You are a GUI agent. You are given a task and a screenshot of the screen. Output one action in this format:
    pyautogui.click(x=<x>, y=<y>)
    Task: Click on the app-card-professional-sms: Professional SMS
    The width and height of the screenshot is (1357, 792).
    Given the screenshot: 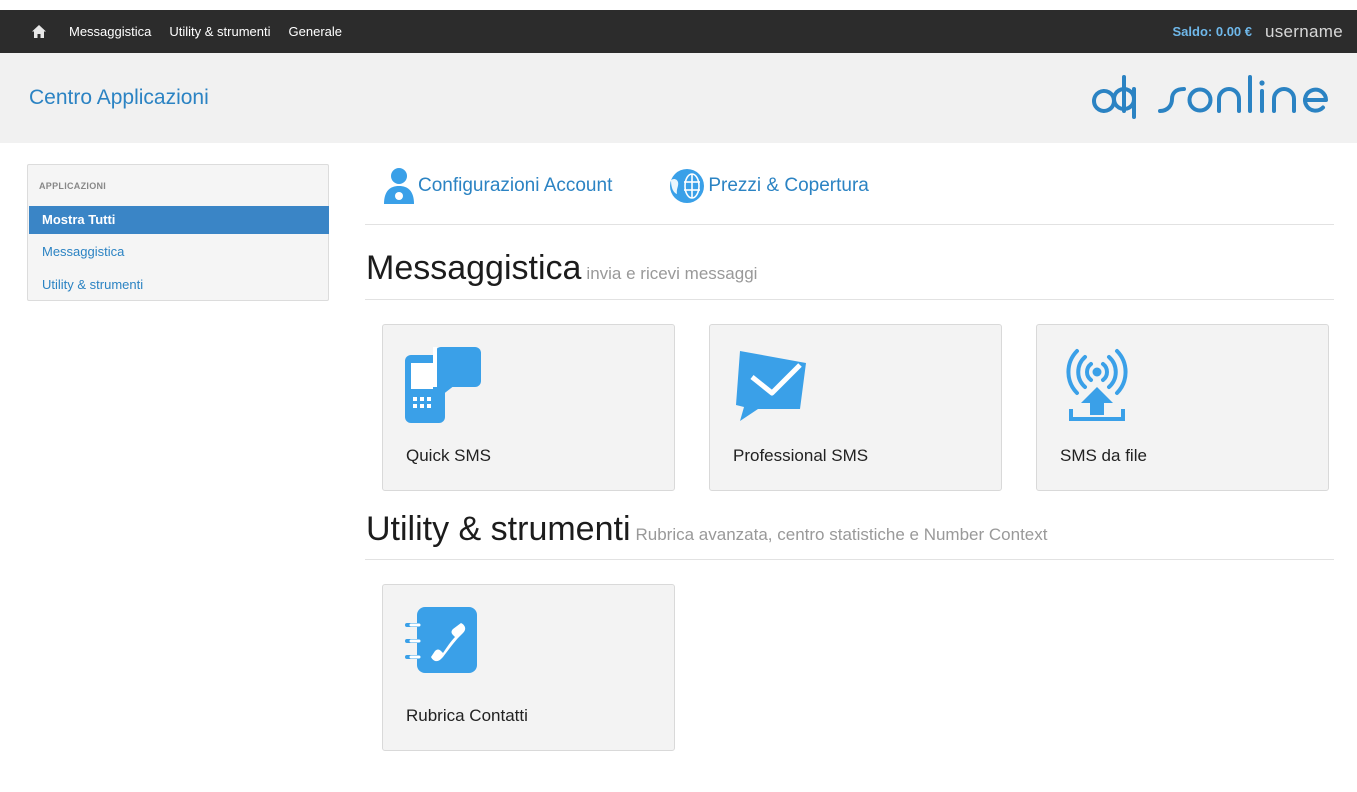 What is the action you would take?
    pyautogui.click(x=855, y=407)
    